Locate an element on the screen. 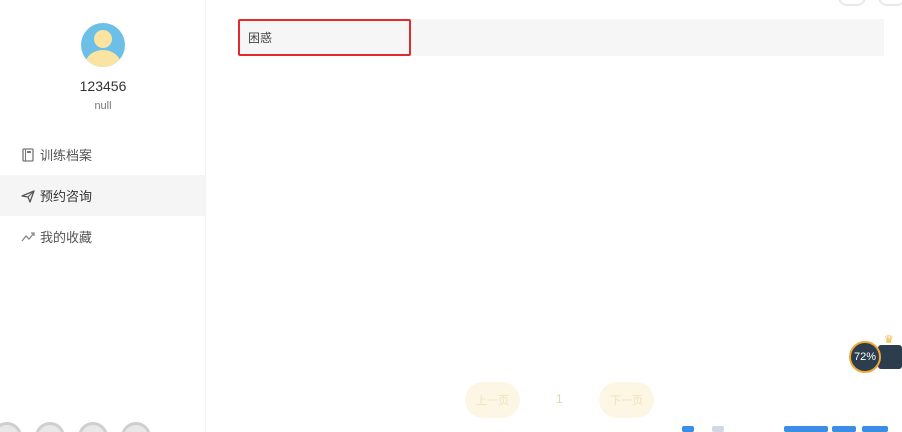 The width and height of the screenshot is (902, 432). pagination: 上一页 1 下一页 is located at coordinates (554, 400).